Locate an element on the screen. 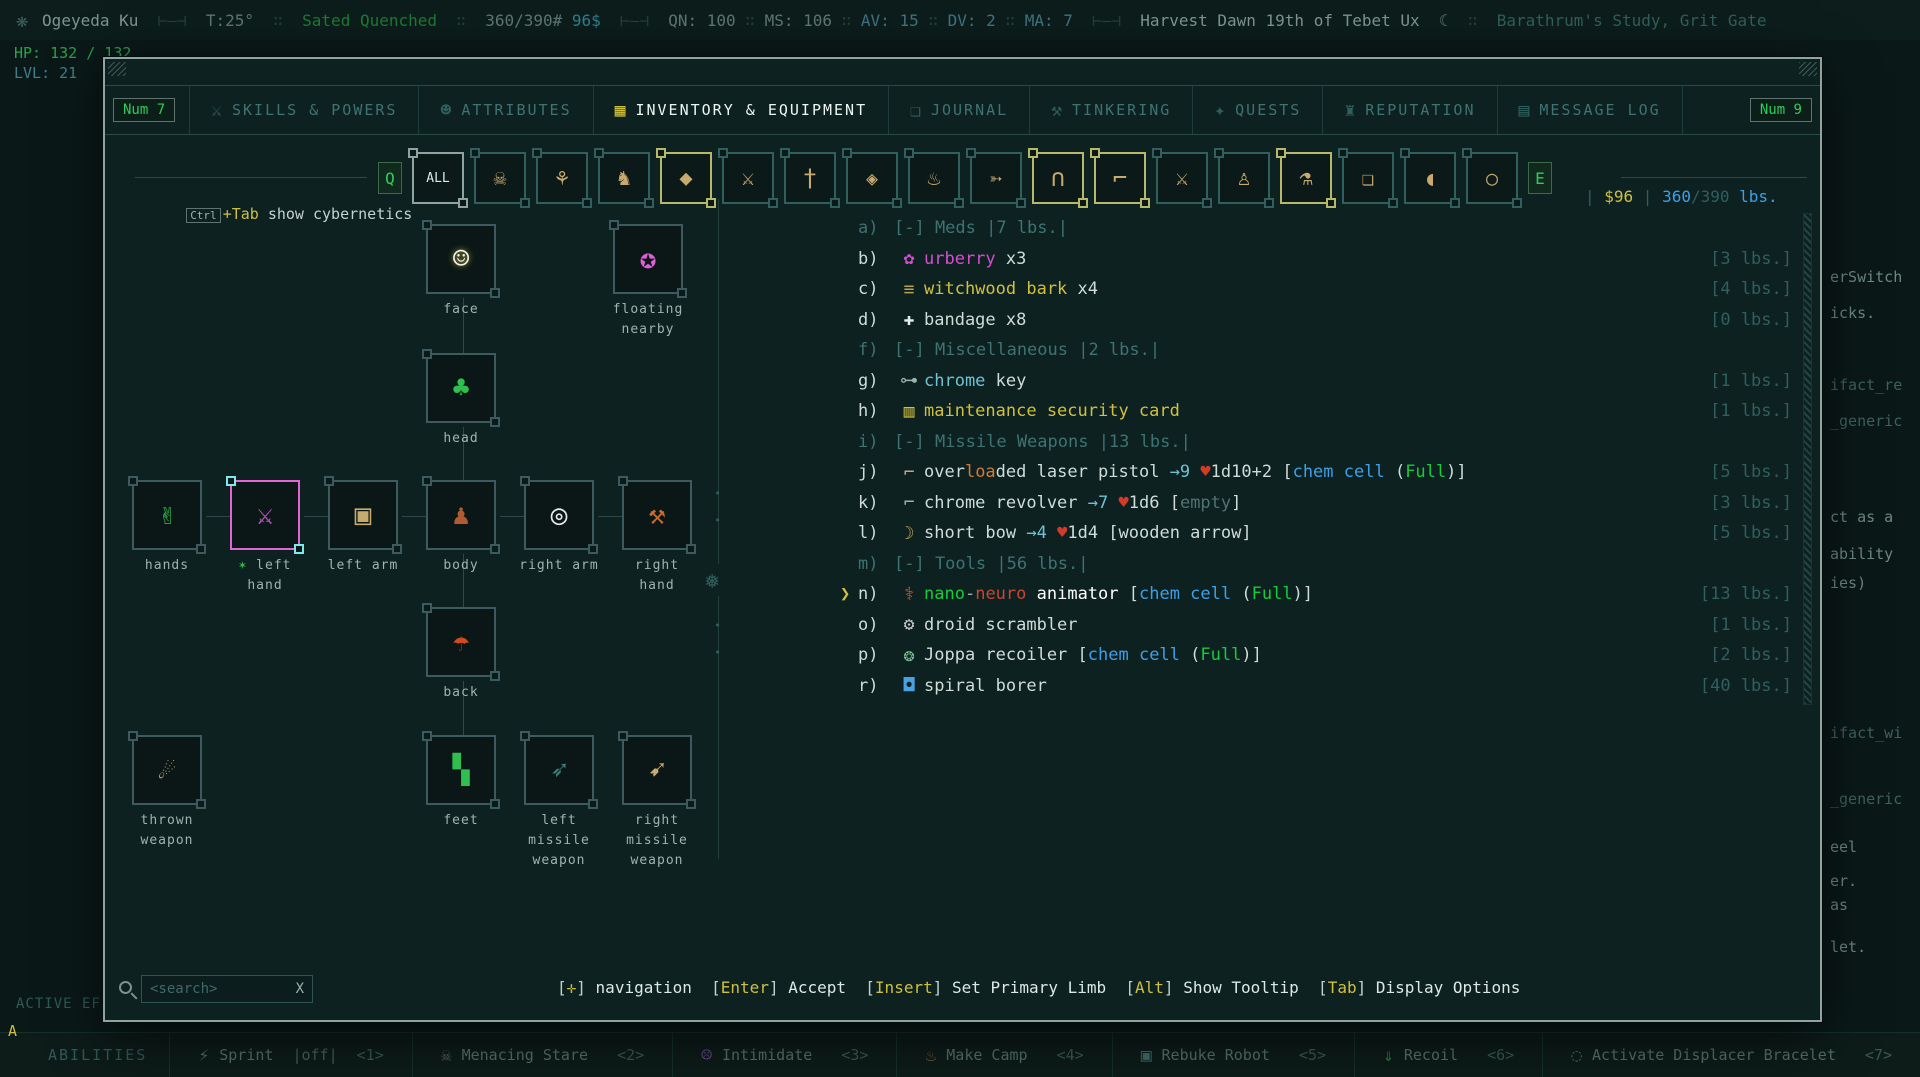 The width and height of the screenshot is (1920, 1077). ability-sprint: ⚡ Sprint |off| <1> is located at coordinates (290, 1055).